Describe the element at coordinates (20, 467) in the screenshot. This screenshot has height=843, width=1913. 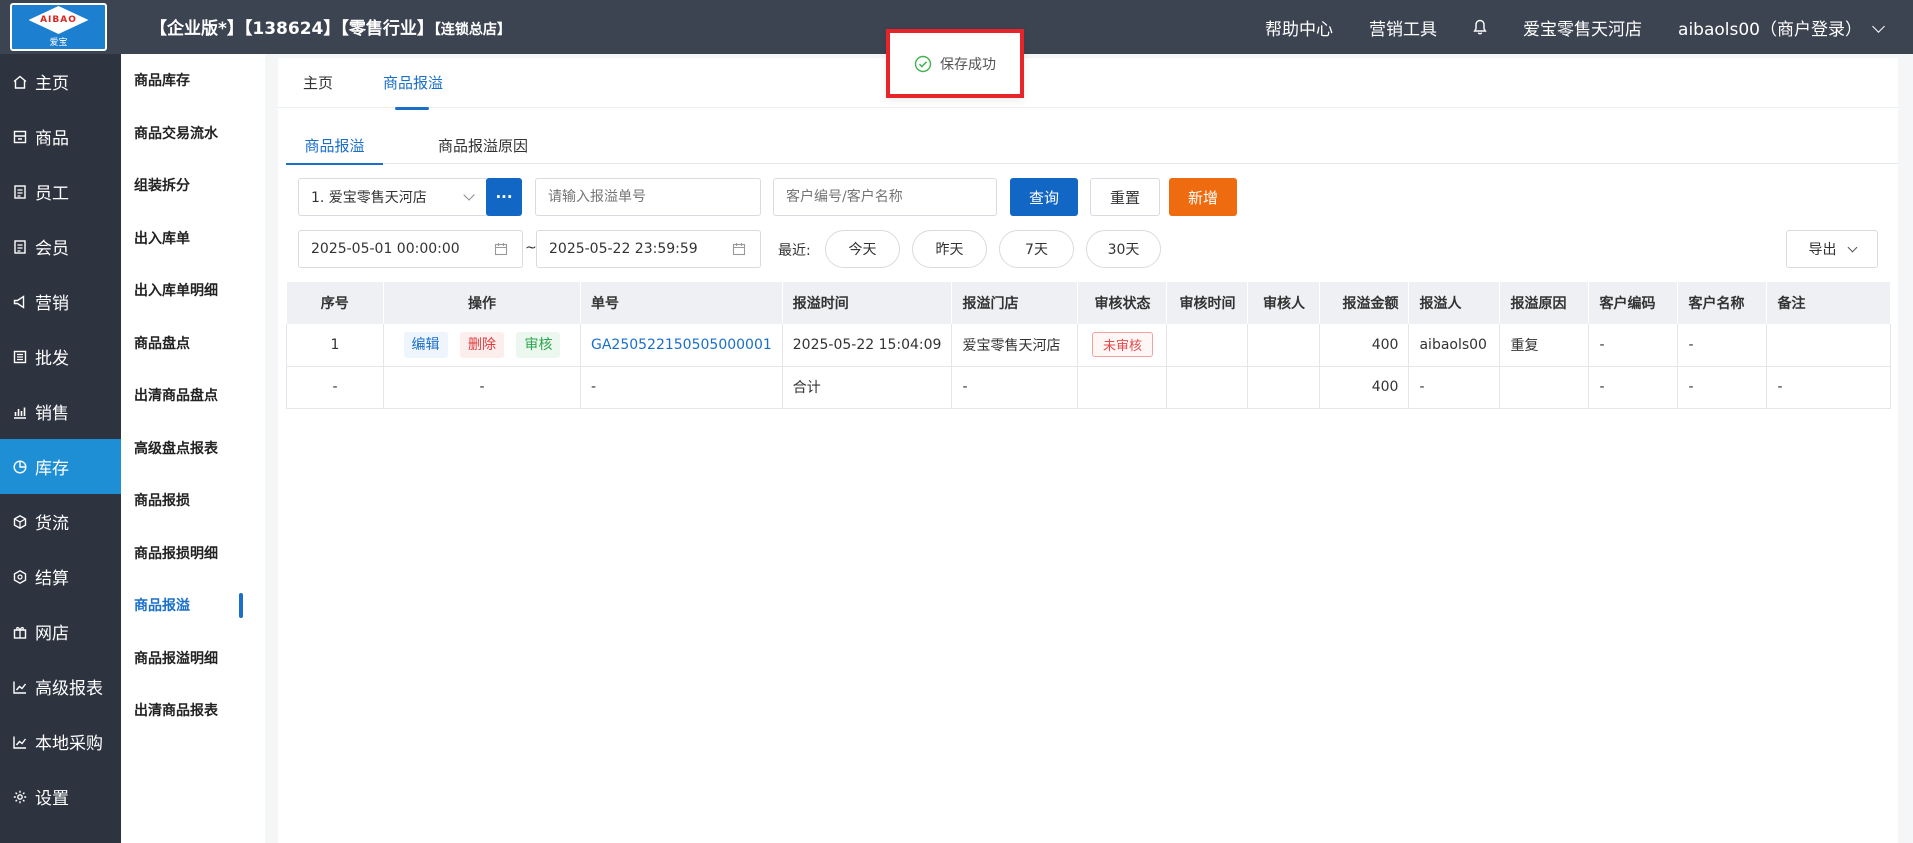
I see `stock-icon` at that location.